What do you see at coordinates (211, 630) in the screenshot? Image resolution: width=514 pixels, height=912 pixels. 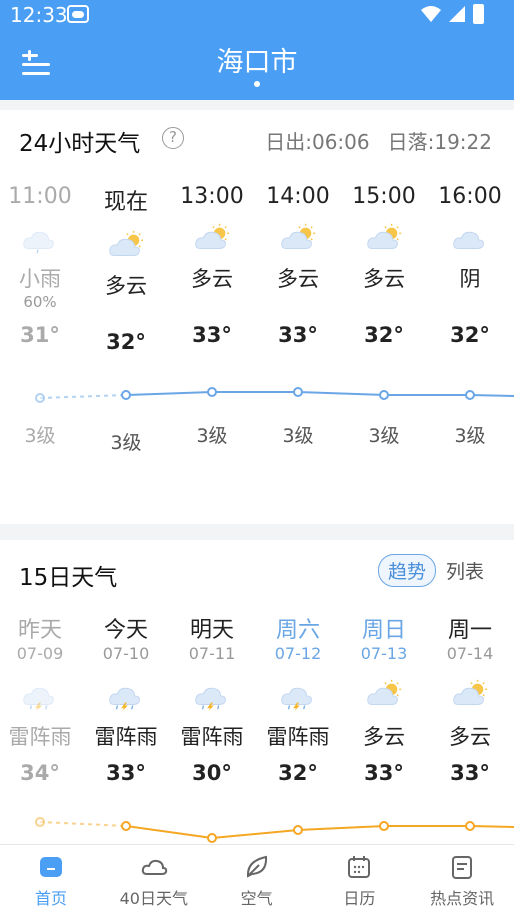 I see `day-label: 明天` at bounding box center [211, 630].